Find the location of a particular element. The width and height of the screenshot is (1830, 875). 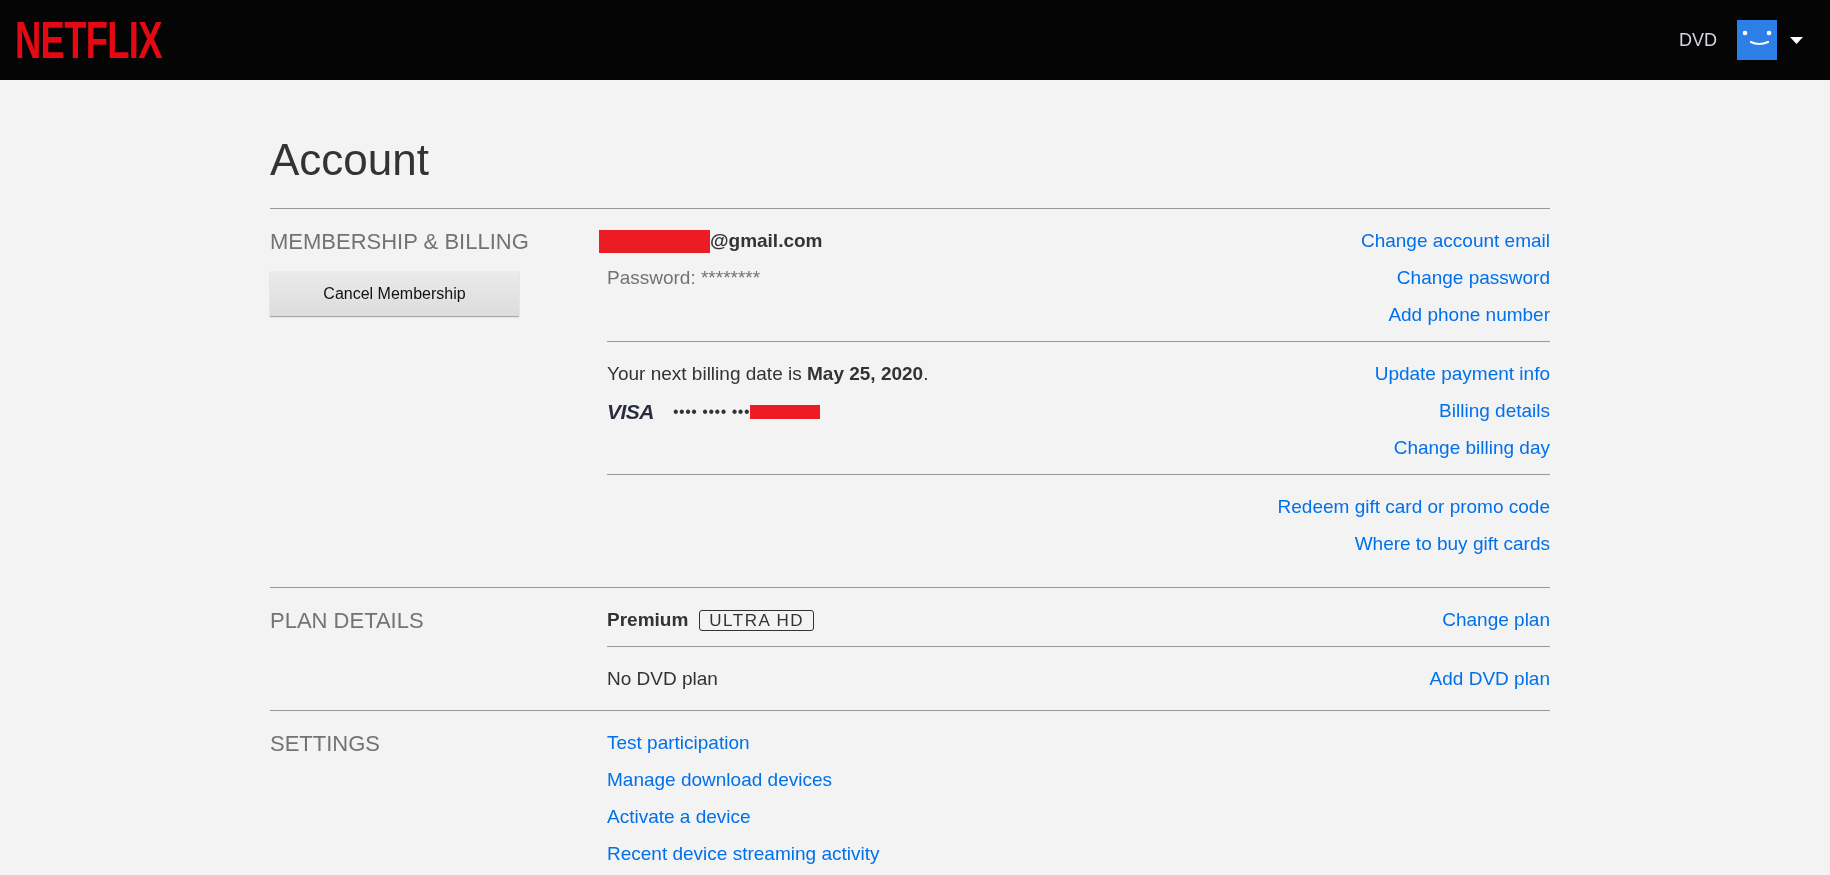

account-link: Change billing day is located at coordinates (1471, 448).